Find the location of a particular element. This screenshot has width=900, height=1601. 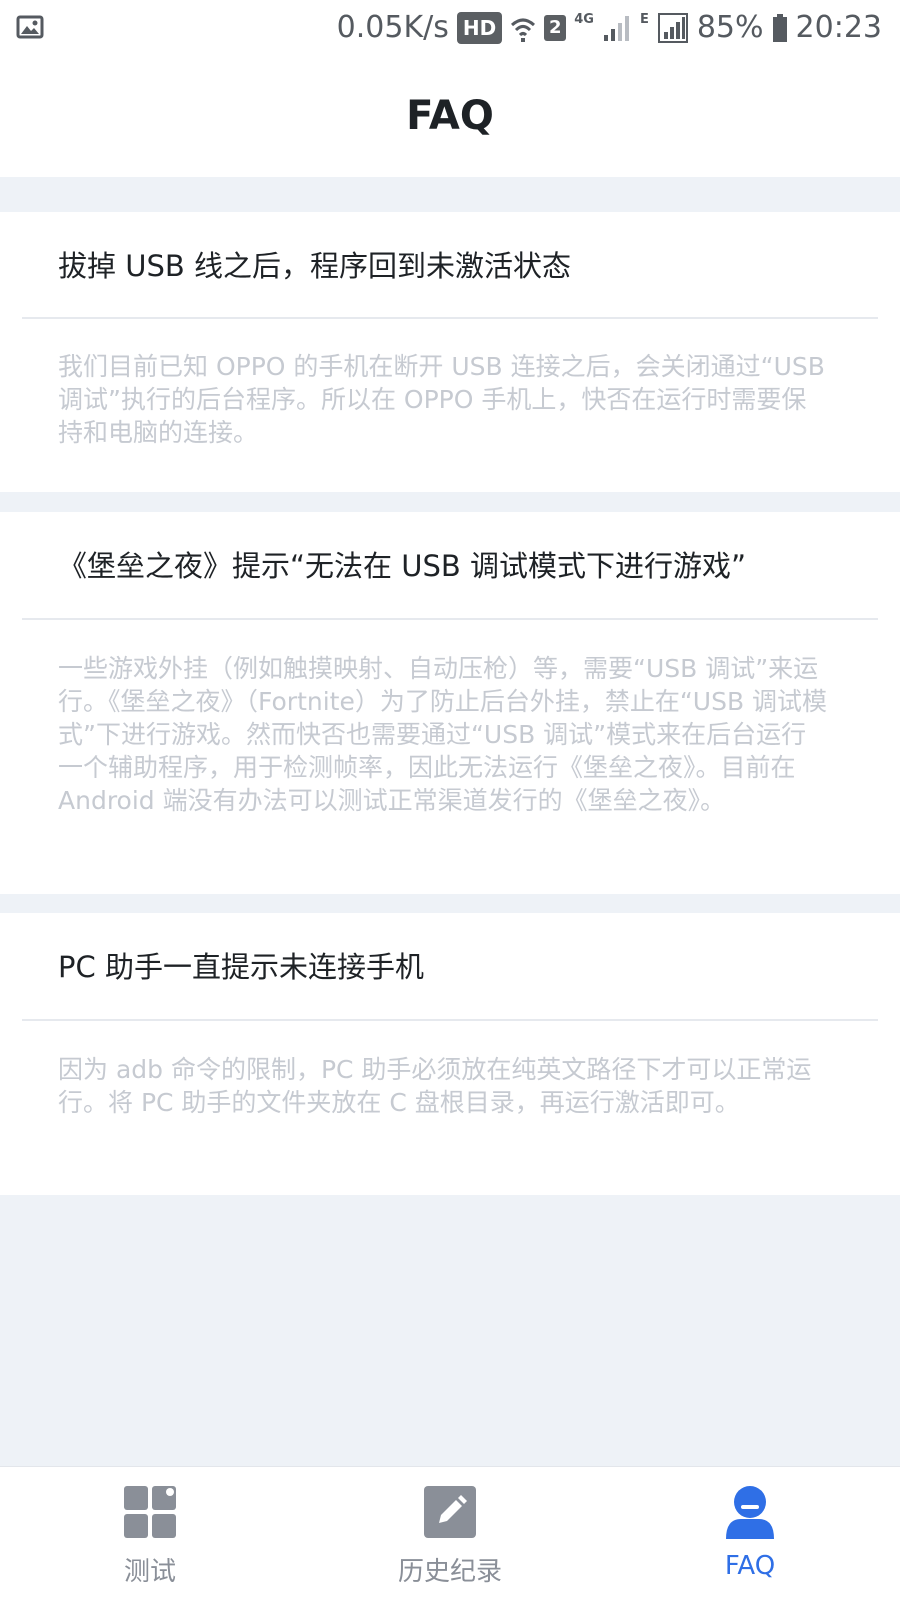

edit-icon is located at coordinates (450, 1512).